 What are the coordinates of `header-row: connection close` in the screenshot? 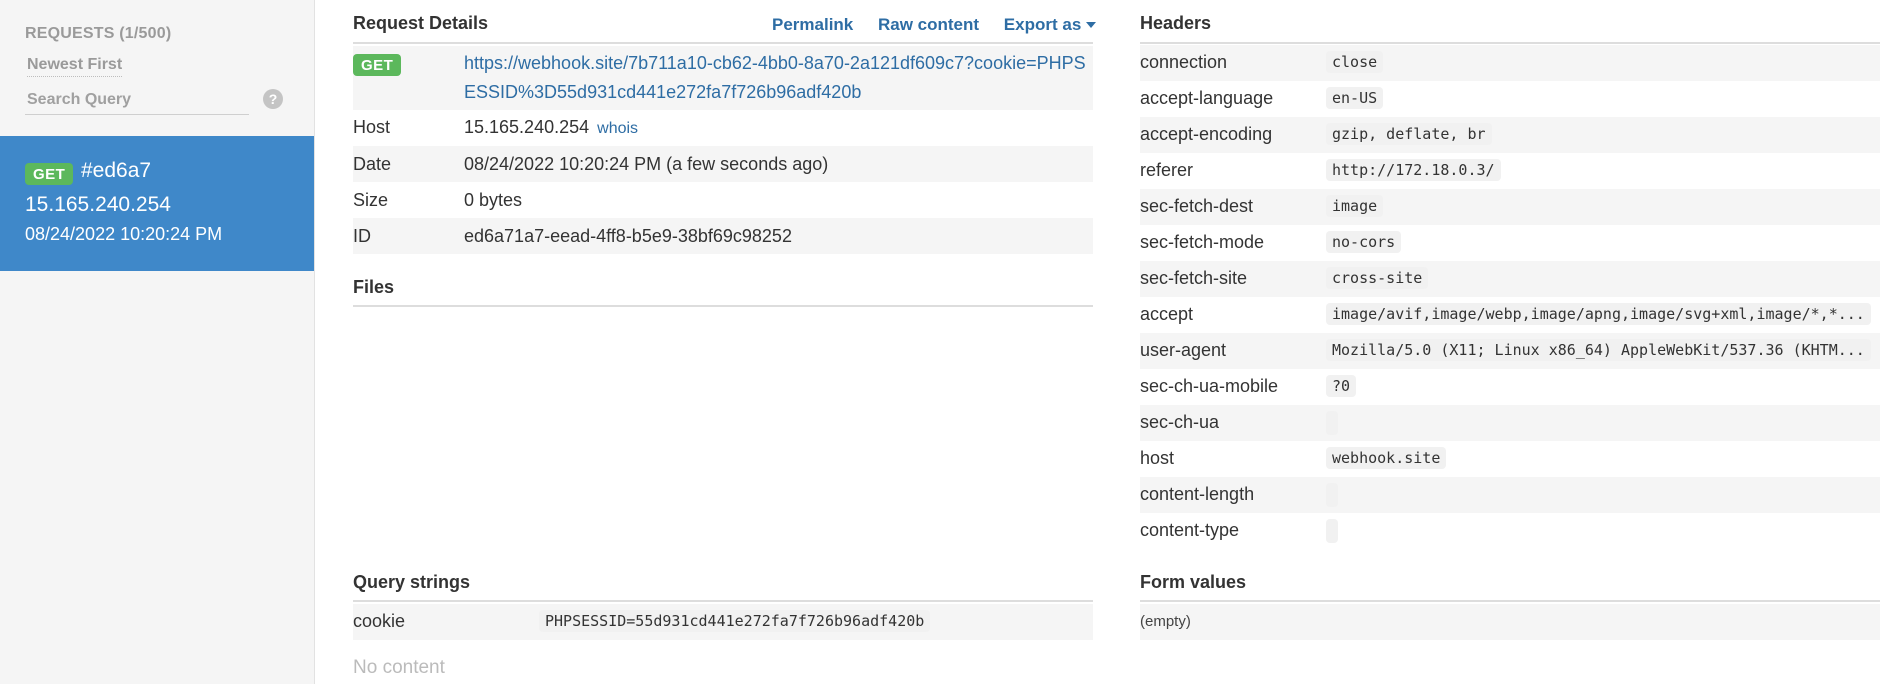 It's located at (1510, 63).